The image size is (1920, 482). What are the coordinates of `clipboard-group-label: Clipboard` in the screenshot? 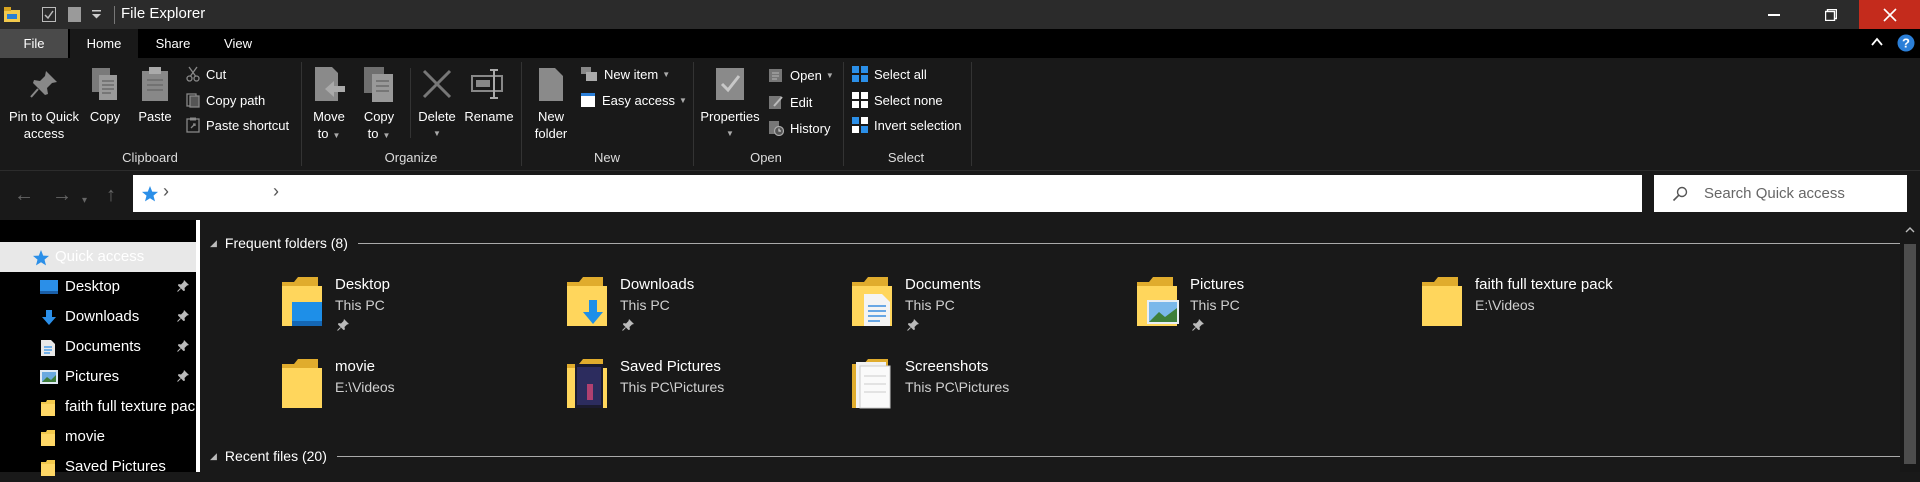 It's located at (150, 157).